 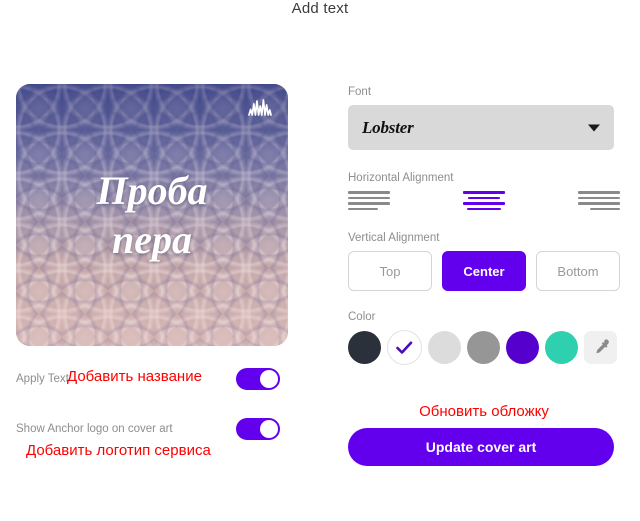 I want to click on chevron-down-icon, so click(x=594, y=127).